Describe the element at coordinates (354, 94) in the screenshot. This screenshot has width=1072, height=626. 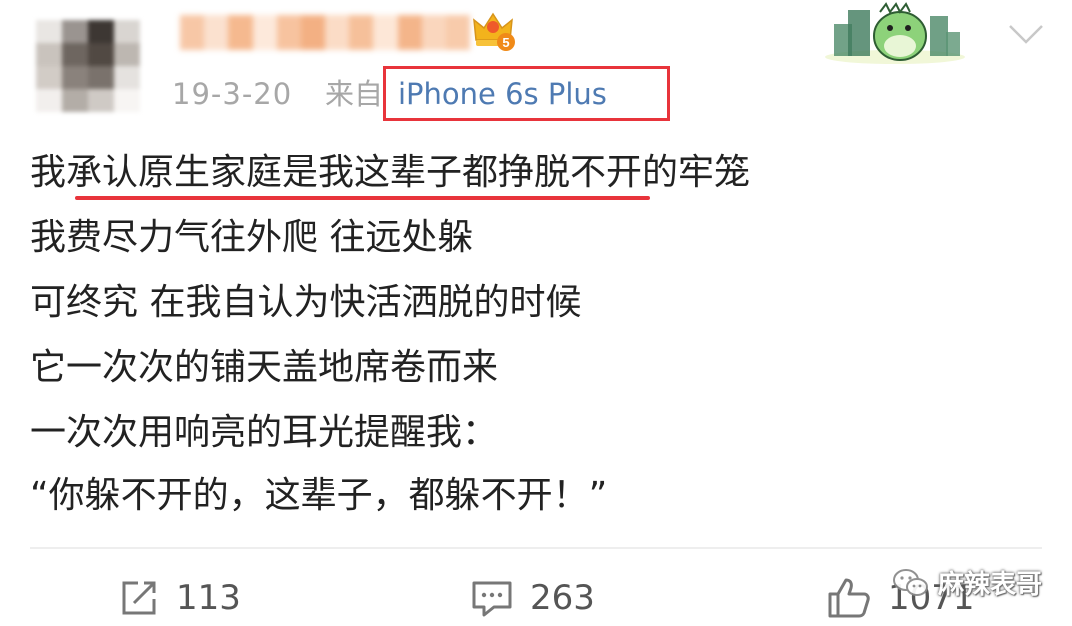
I see `source-prefix: 来自` at that location.